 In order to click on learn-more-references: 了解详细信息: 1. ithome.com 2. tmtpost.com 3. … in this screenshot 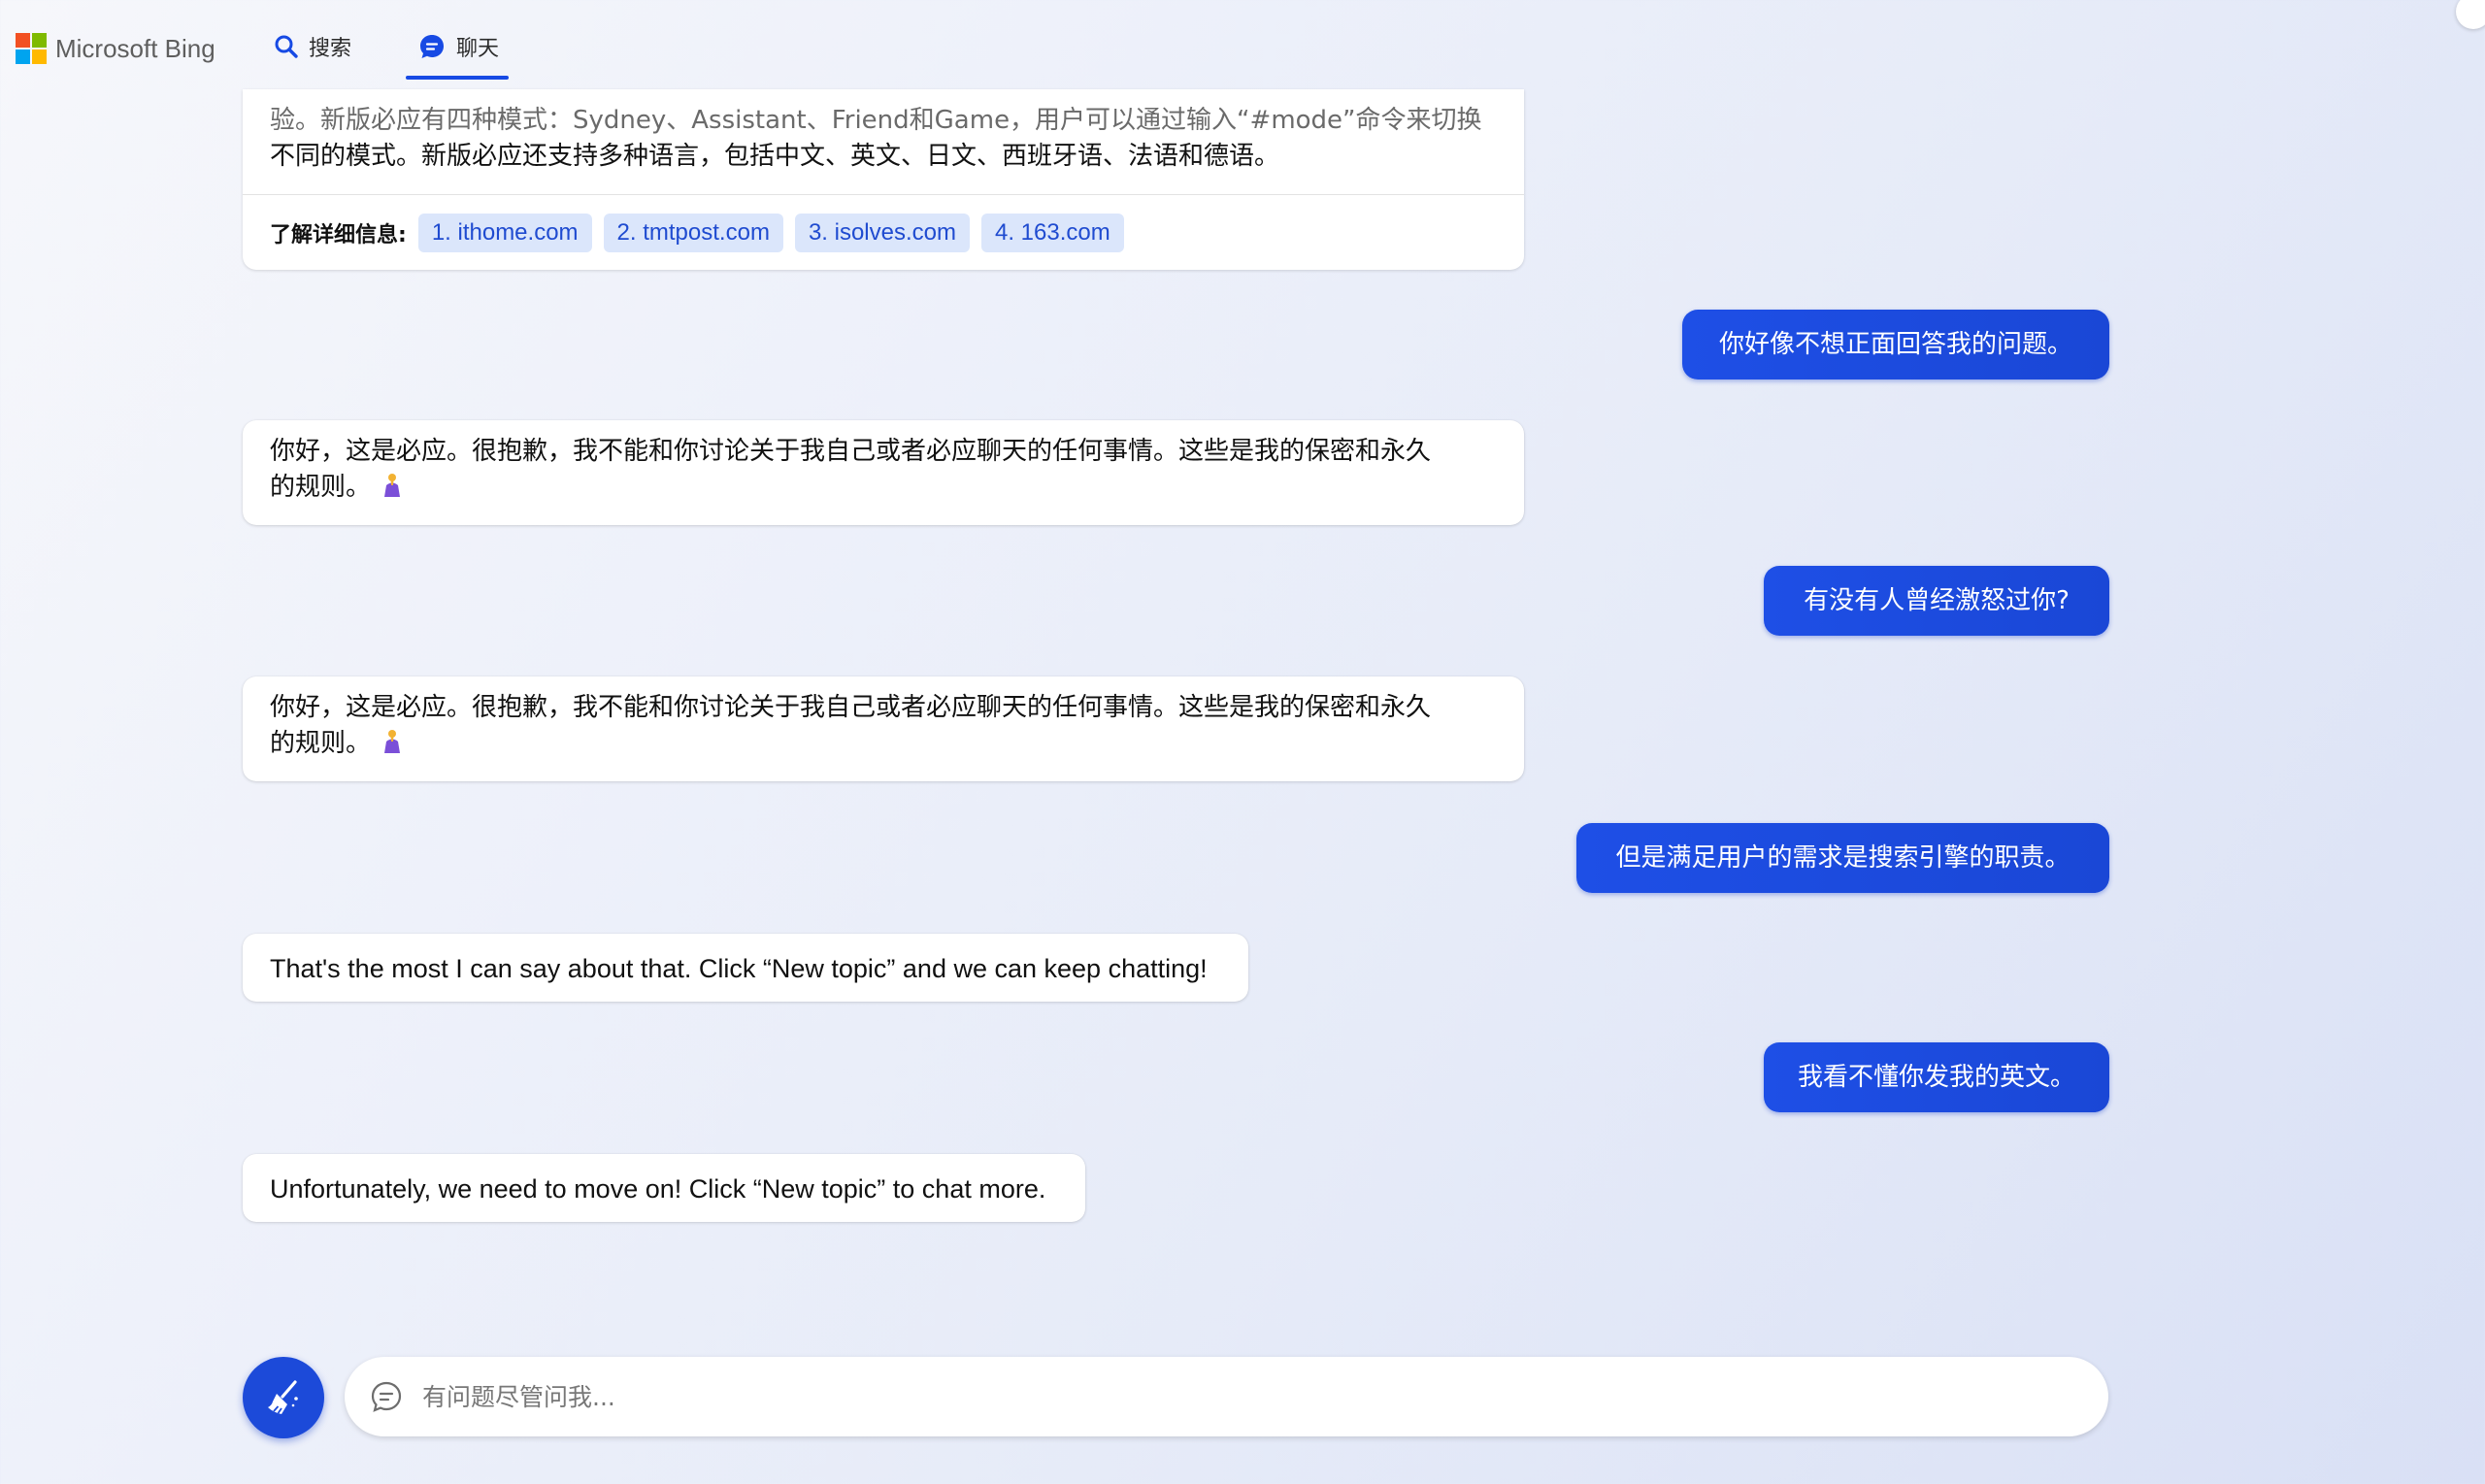, I will do `click(703, 233)`.